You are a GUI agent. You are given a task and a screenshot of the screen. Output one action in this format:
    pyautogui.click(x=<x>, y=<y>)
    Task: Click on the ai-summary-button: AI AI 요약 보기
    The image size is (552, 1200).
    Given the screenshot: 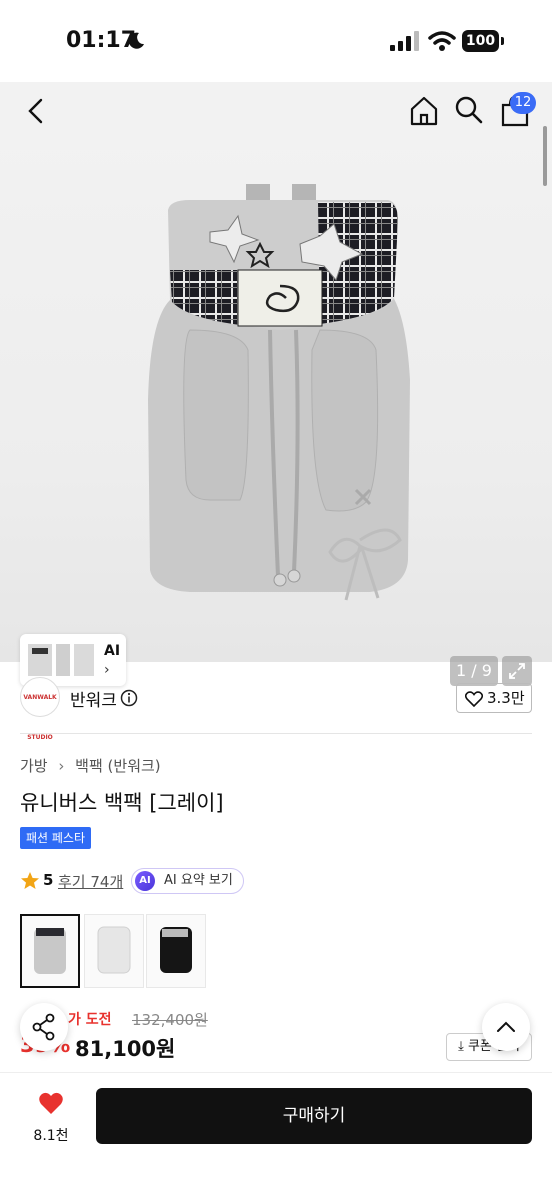 What is the action you would take?
    pyautogui.click(x=187, y=881)
    